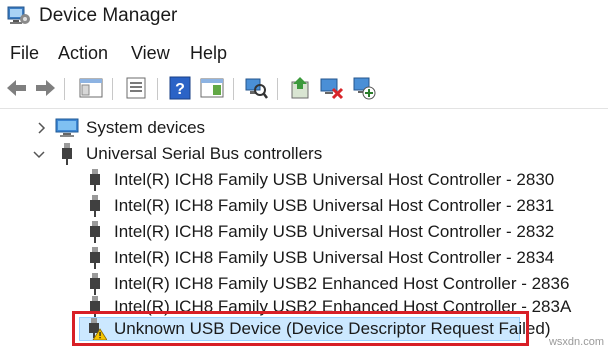  What do you see at coordinates (332, 88) in the screenshot?
I see `uninstall-device-icon` at bounding box center [332, 88].